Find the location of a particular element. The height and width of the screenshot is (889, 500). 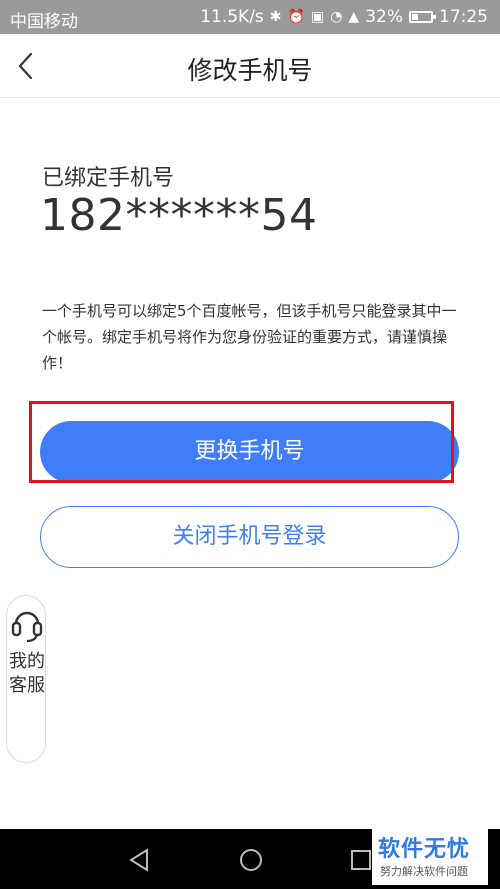

status-icons: 11.5K/s ✱ ⏰ ▣ ◔ ▲ 32% 17:25 is located at coordinates (344, 17).